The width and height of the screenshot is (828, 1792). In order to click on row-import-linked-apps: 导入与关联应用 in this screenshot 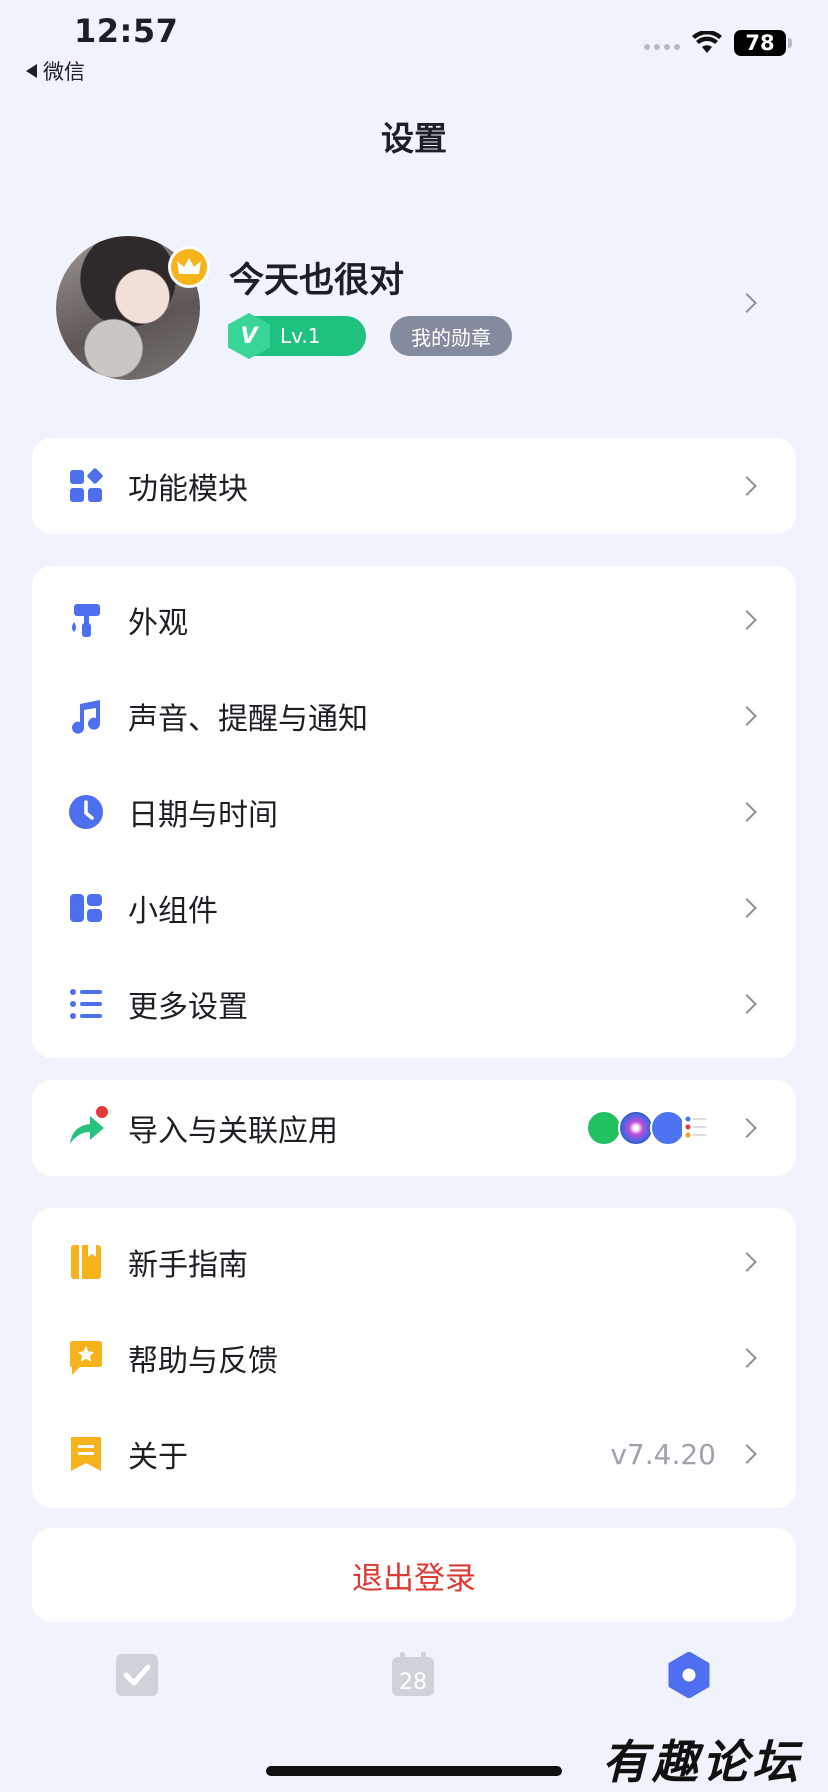, I will do `click(414, 1128)`.